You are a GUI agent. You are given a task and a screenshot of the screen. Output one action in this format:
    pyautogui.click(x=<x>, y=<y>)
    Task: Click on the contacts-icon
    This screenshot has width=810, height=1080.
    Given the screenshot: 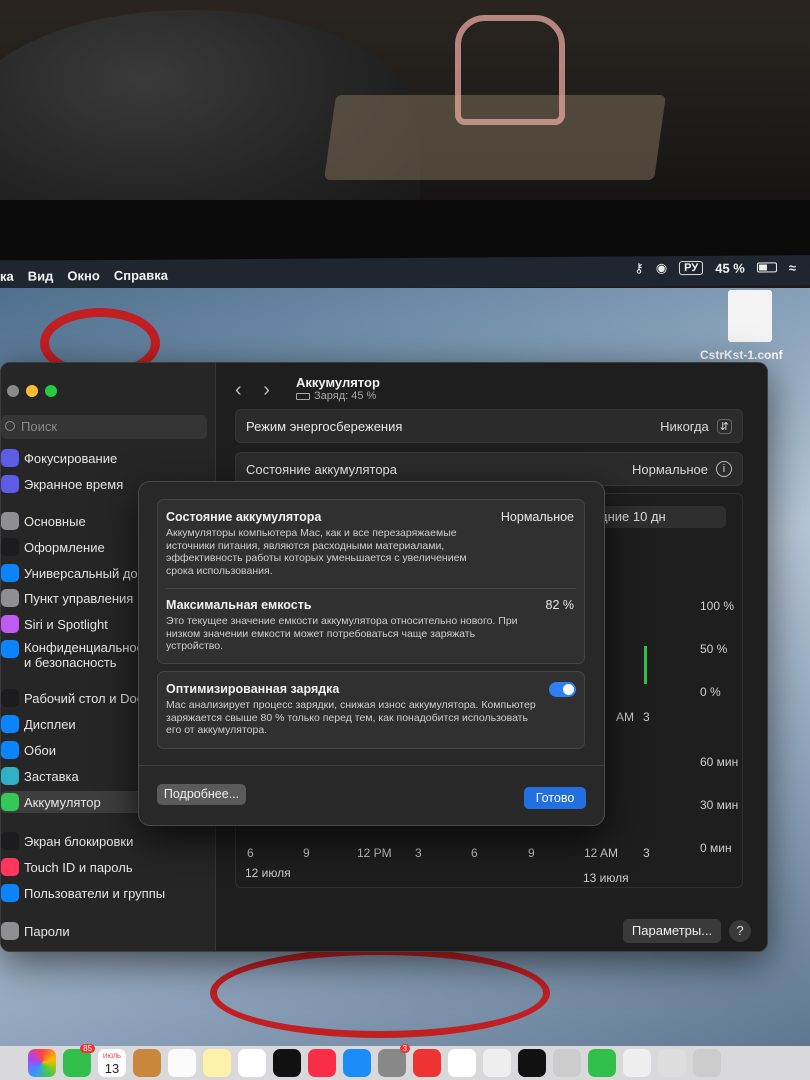 What is the action you would take?
    pyautogui.click(x=147, y=1063)
    